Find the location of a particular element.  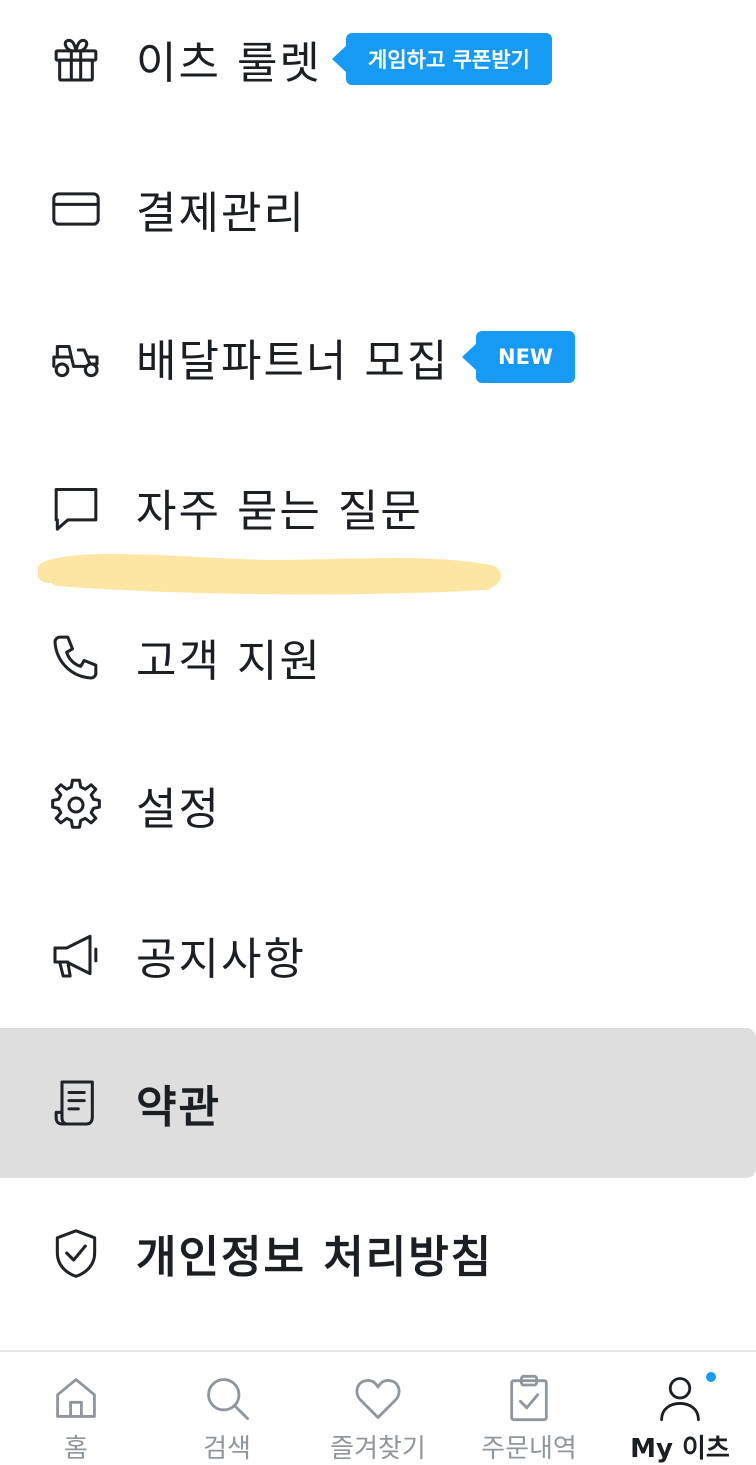

menu-item-label: 약관 is located at coordinates (178, 1107).